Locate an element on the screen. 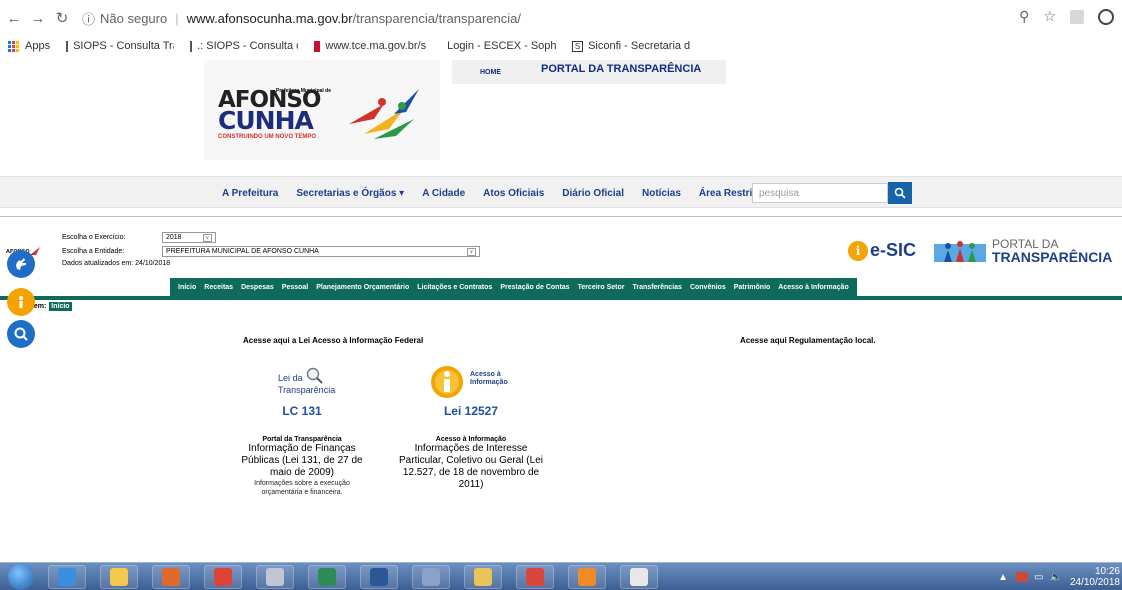 This screenshot has height=590, width=1122. tab-transferencias: Transferências is located at coordinates (657, 287).